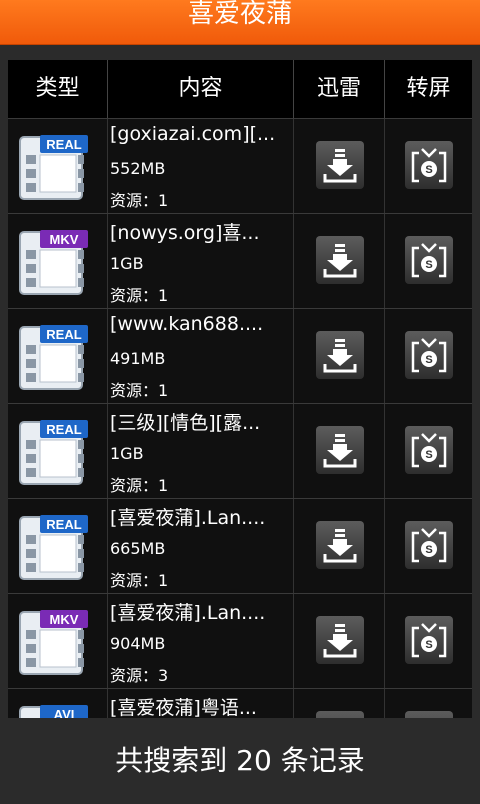 Image resolution: width=480 pixels, height=804 pixels. What do you see at coordinates (201, 641) in the screenshot?
I see `content-cell: [喜爱夜蒲].Lan.... 904MB 资源：3` at bounding box center [201, 641].